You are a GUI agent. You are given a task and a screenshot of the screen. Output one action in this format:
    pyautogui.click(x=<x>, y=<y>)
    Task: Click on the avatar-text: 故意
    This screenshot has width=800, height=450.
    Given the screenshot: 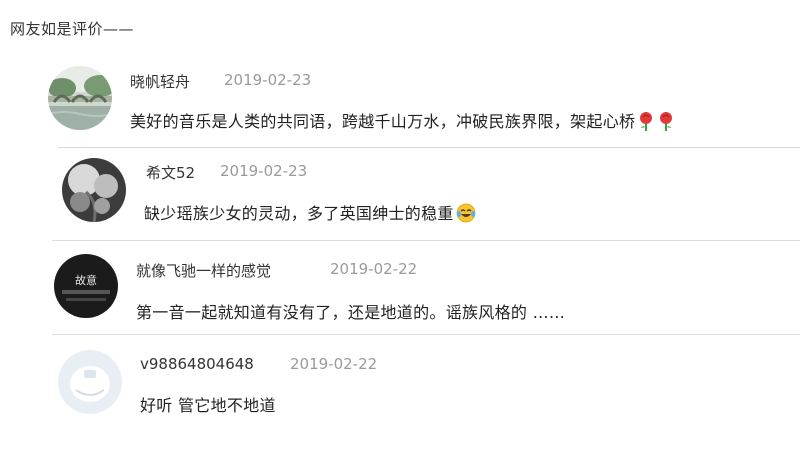 What is the action you would take?
    pyautogui.click(x=86, y=280)
    